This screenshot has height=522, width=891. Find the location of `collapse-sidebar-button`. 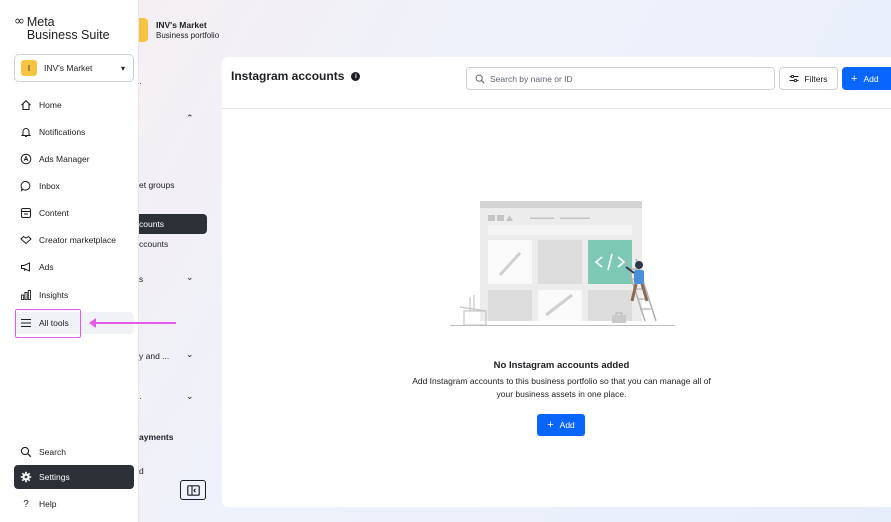

collapse-sidebar-button is located at coordinates (193, 490).